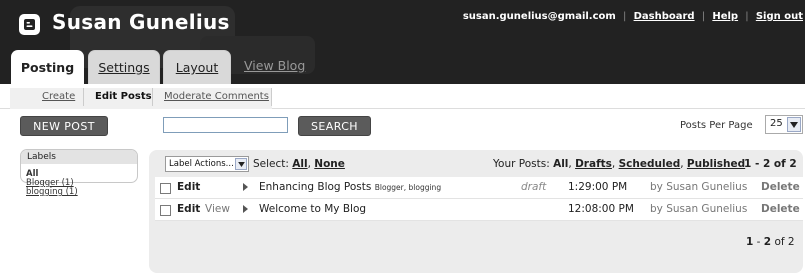 The height and width of the screenshot is (277, 805). What do you see at coordinates (750, 242) in the screenshot?
I see `range-start: 1` at bounding box center [750, 242].